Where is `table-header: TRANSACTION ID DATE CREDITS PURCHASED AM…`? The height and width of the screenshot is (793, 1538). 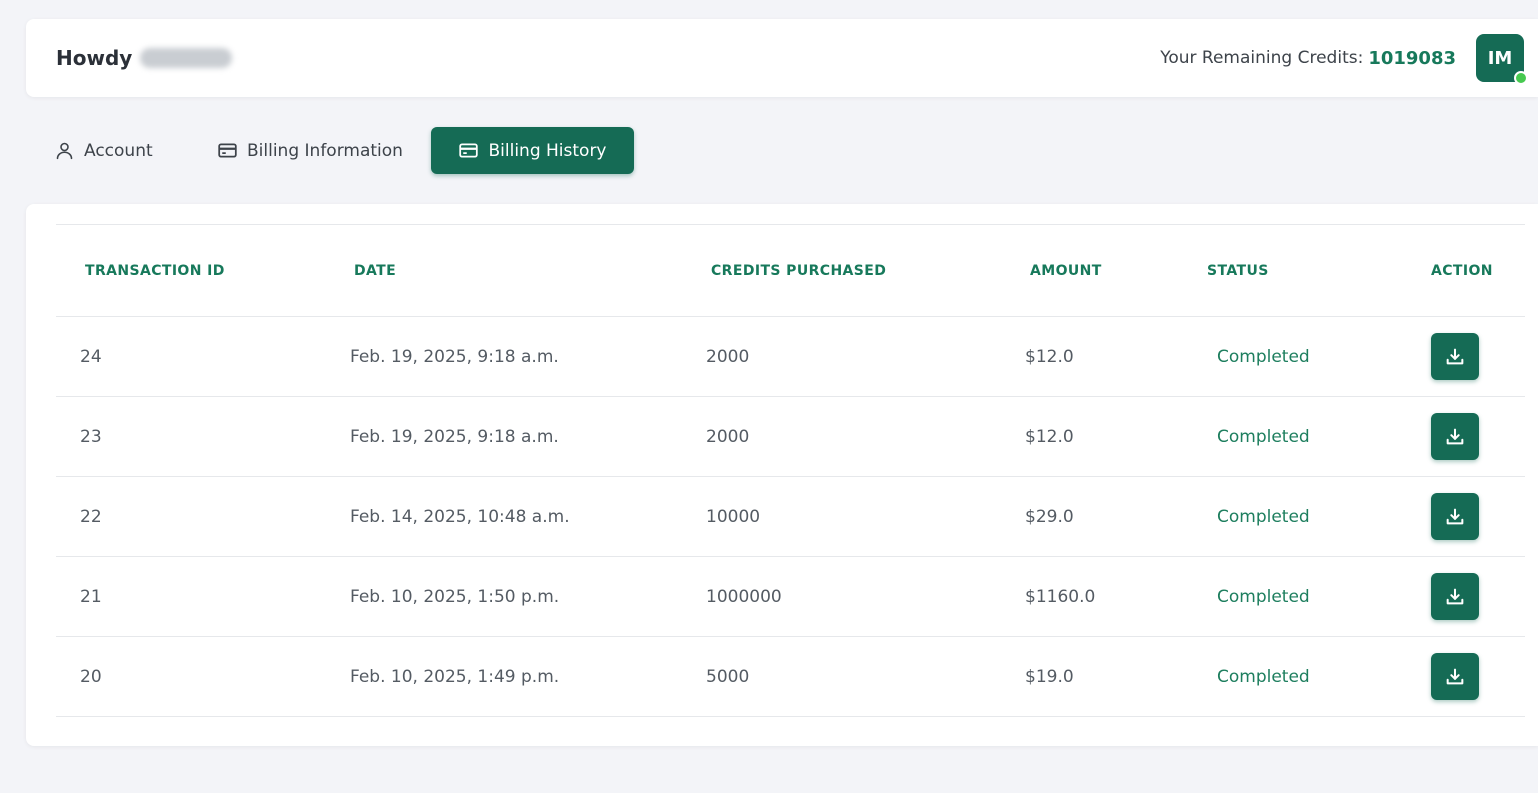
table-header: TRANSACTION ID DATE CREDITS PURCHASED AM… is located at coordinates (790, 271).